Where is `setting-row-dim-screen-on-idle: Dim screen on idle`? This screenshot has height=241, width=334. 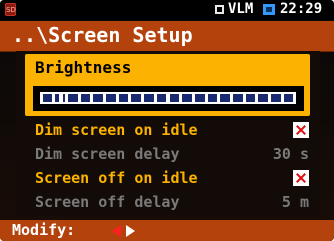 setting-row-dim-screen-on-idle: Dim screen on idle is located at coordinates (175, 130).